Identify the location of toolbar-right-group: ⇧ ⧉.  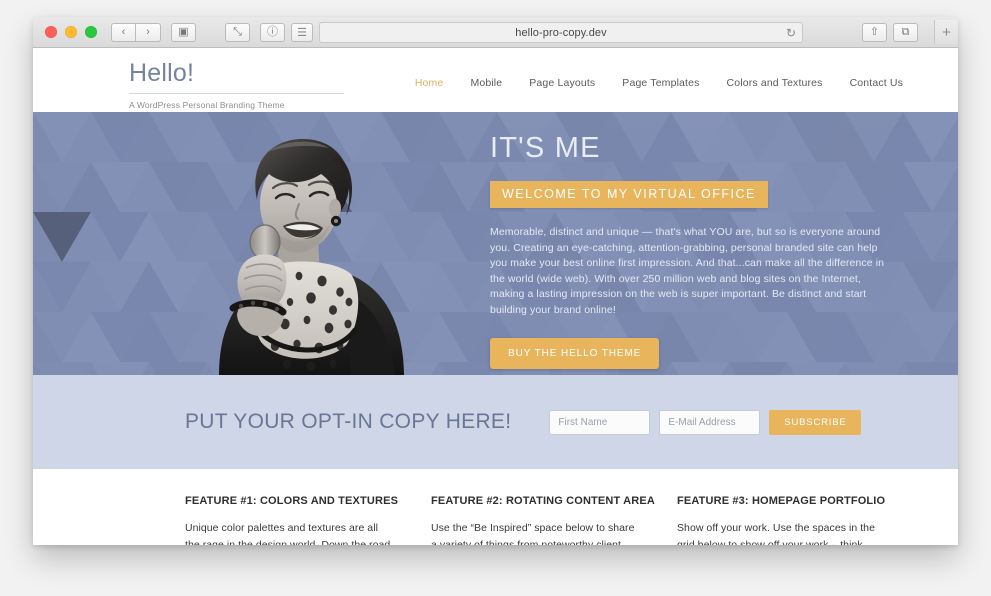
(891, 32).